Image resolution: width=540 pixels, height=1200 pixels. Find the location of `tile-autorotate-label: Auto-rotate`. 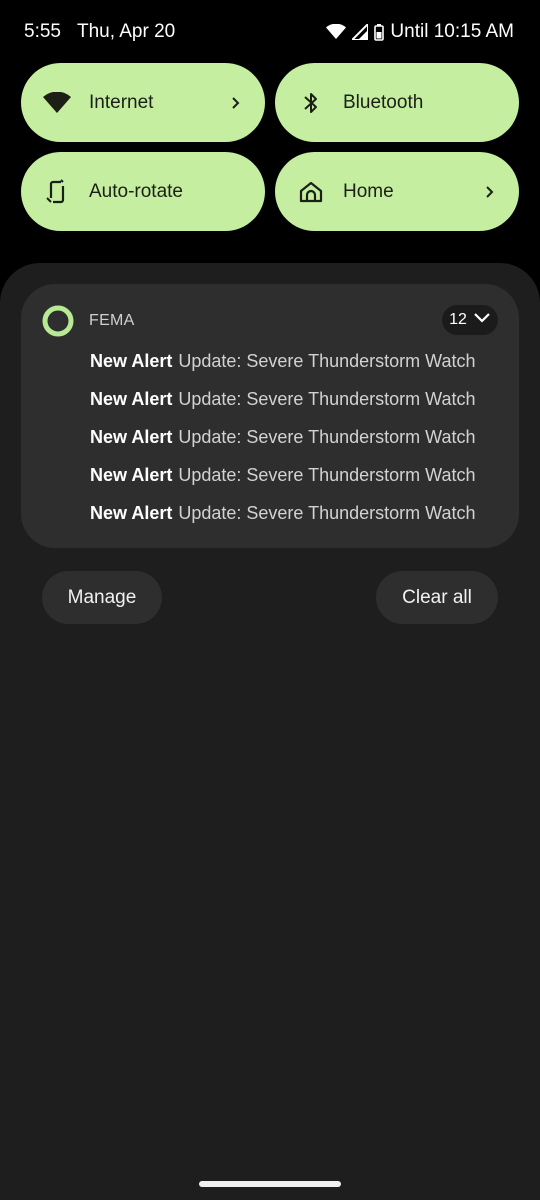

tile-autorotate-label: Auto-rotate is located at coordinates (136, 191).